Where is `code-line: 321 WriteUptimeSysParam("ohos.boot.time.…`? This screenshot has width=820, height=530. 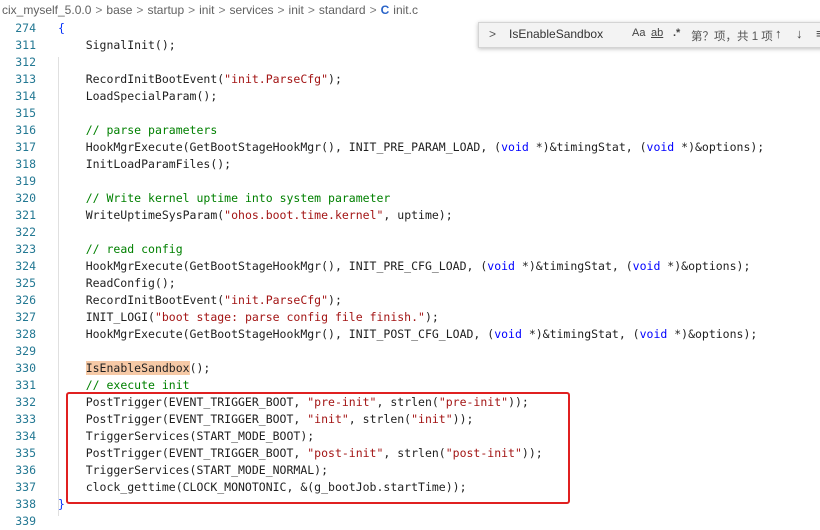 code-line: 321 WriteUptimeSysParam("ohos.boot.time.… is located at coordinates (410, 215).